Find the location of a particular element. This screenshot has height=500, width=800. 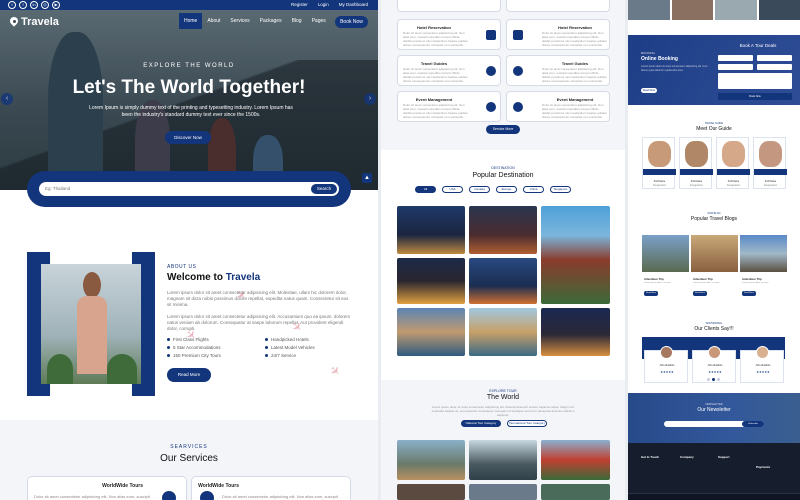

twitter-icon: t is located at coordinates (12, 5).